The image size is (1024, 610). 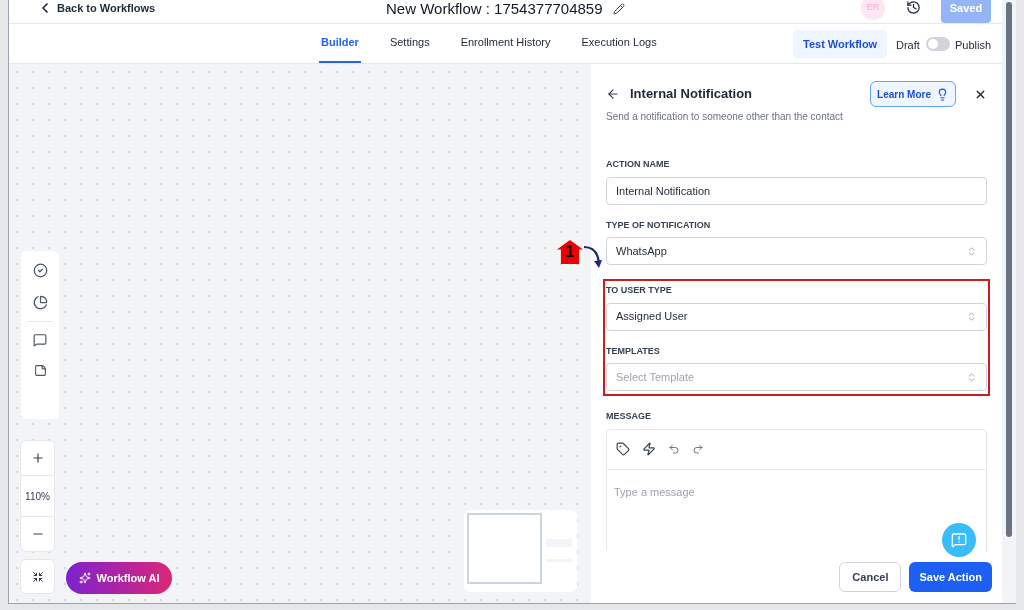 I want to click on back-button: Back to Workflows, so click(x=96, y=8).